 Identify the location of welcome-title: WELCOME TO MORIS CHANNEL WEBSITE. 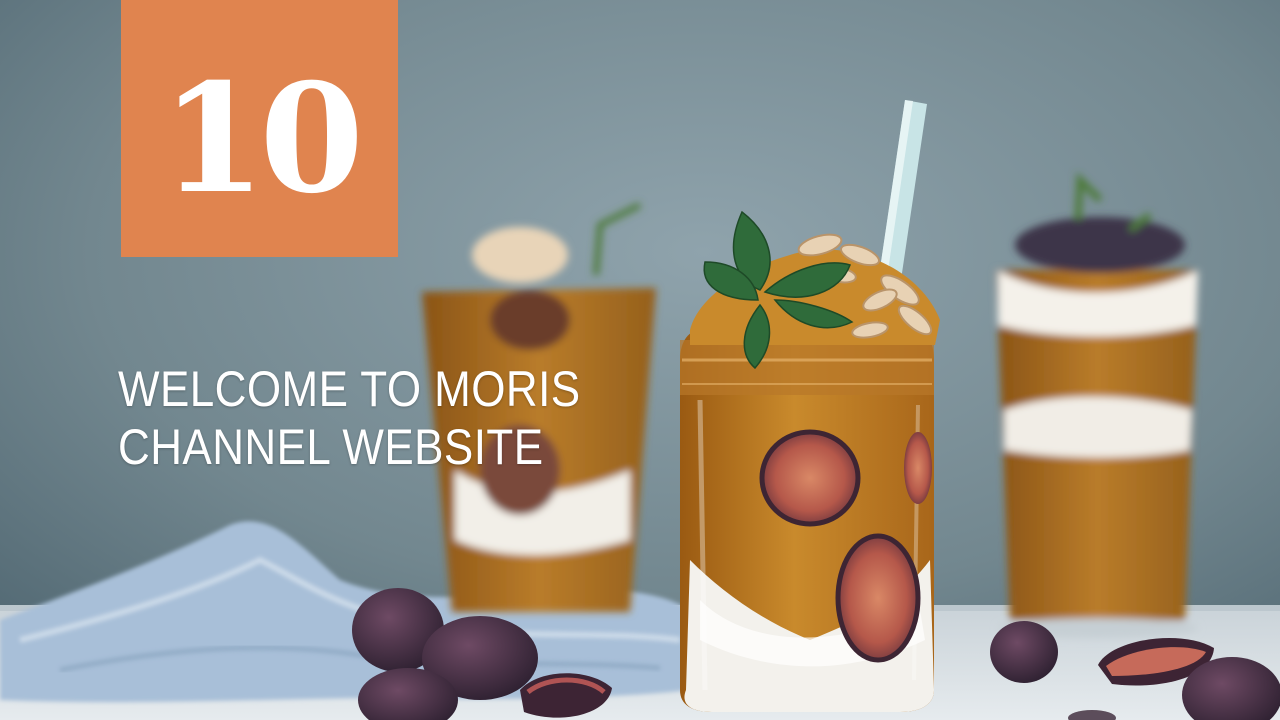
(349, 418).